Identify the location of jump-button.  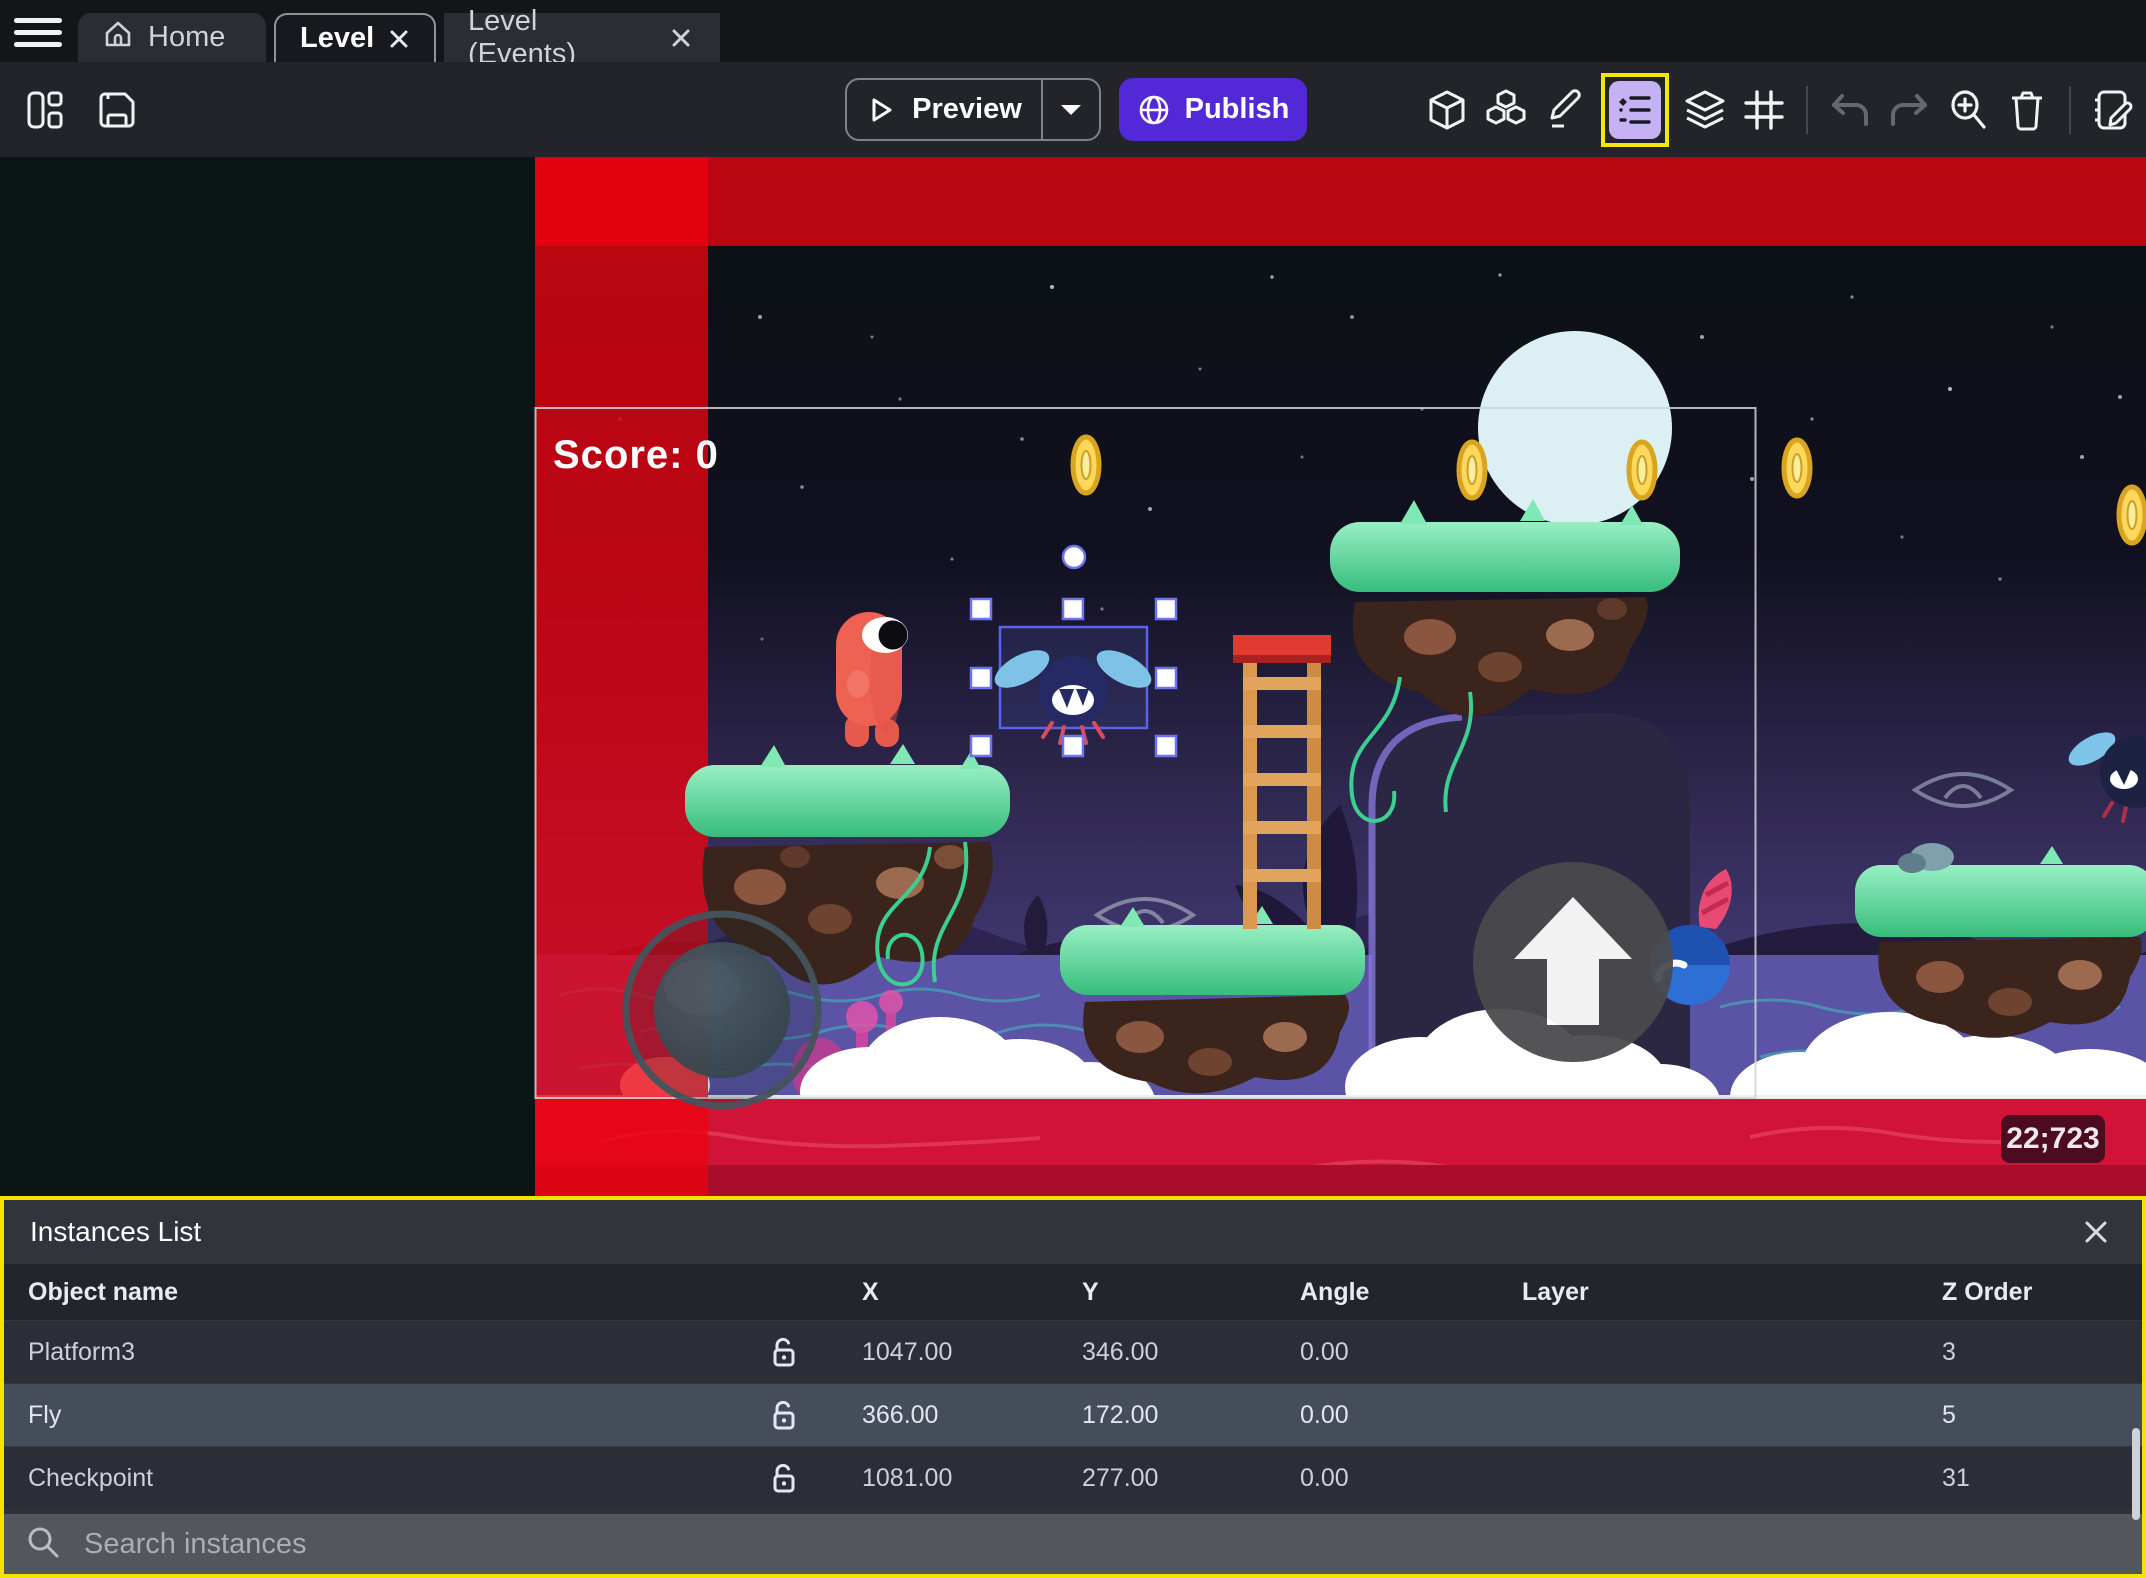
(1573, 962).